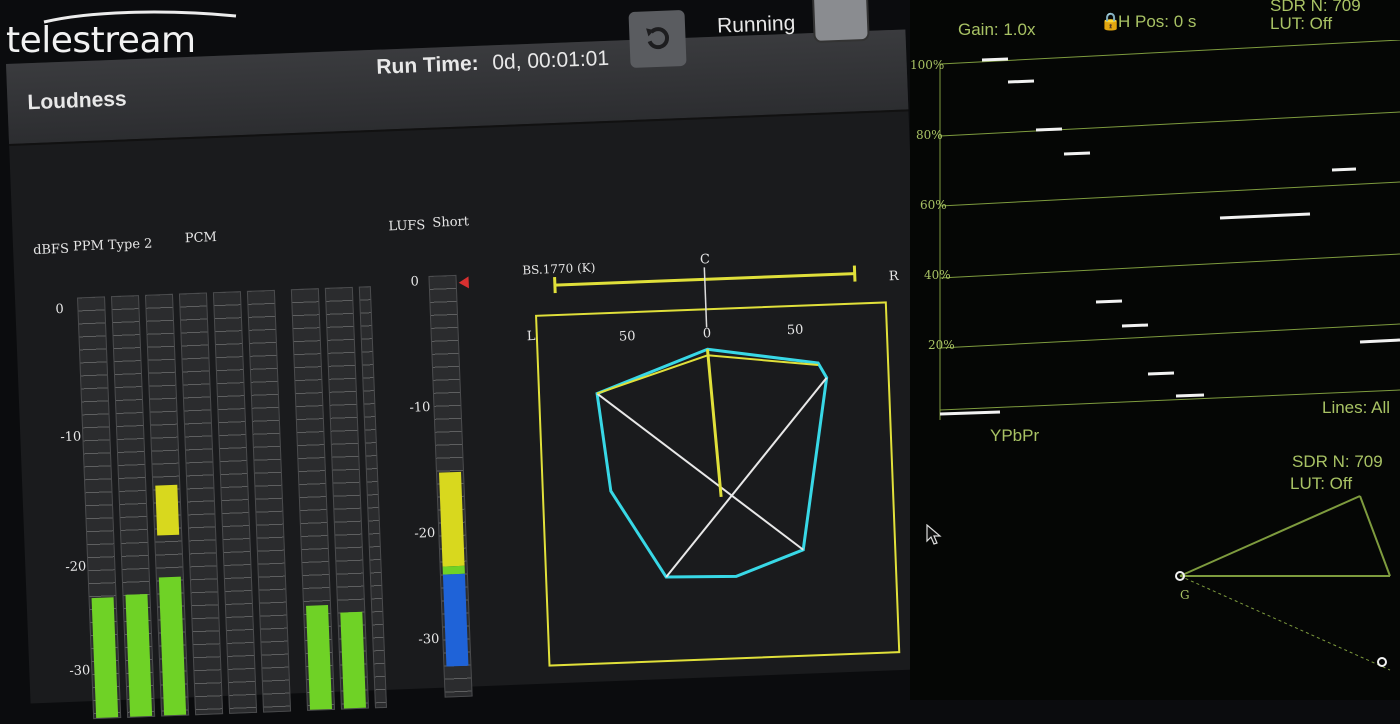  I want to click on center-channel-label: C, so click(705, 259).